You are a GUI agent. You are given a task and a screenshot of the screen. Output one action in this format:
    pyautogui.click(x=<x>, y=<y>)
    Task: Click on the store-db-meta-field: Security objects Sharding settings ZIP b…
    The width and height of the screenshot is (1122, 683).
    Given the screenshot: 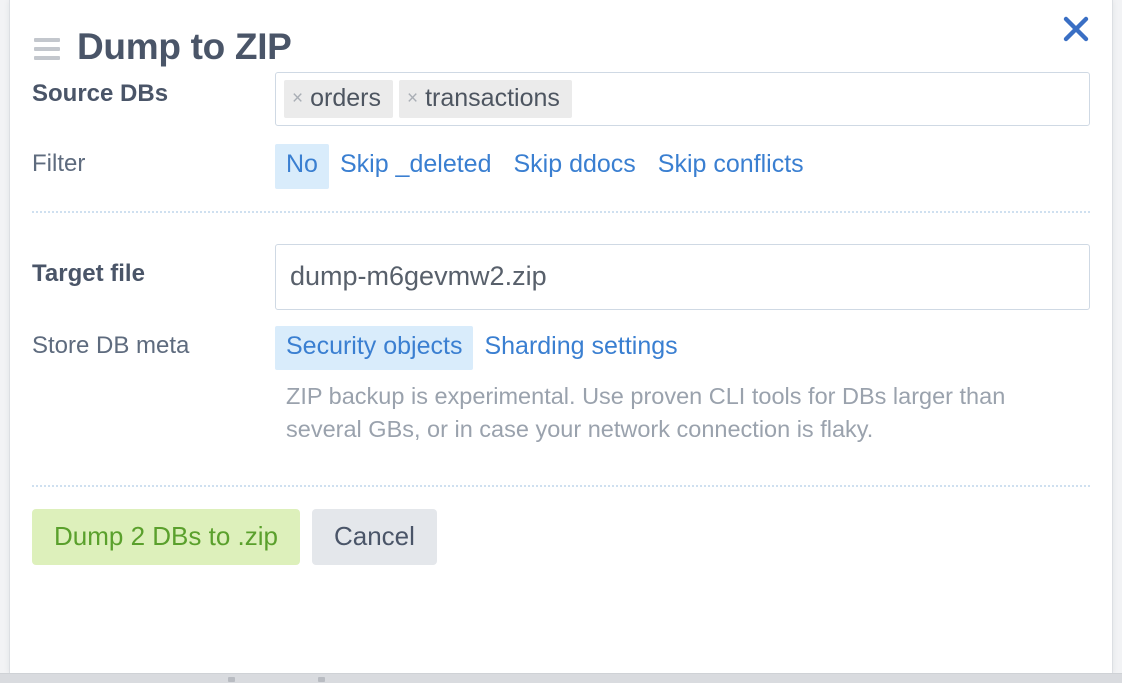 What is the action you would take?
    pyautogui.click(x=682, y=385)
    